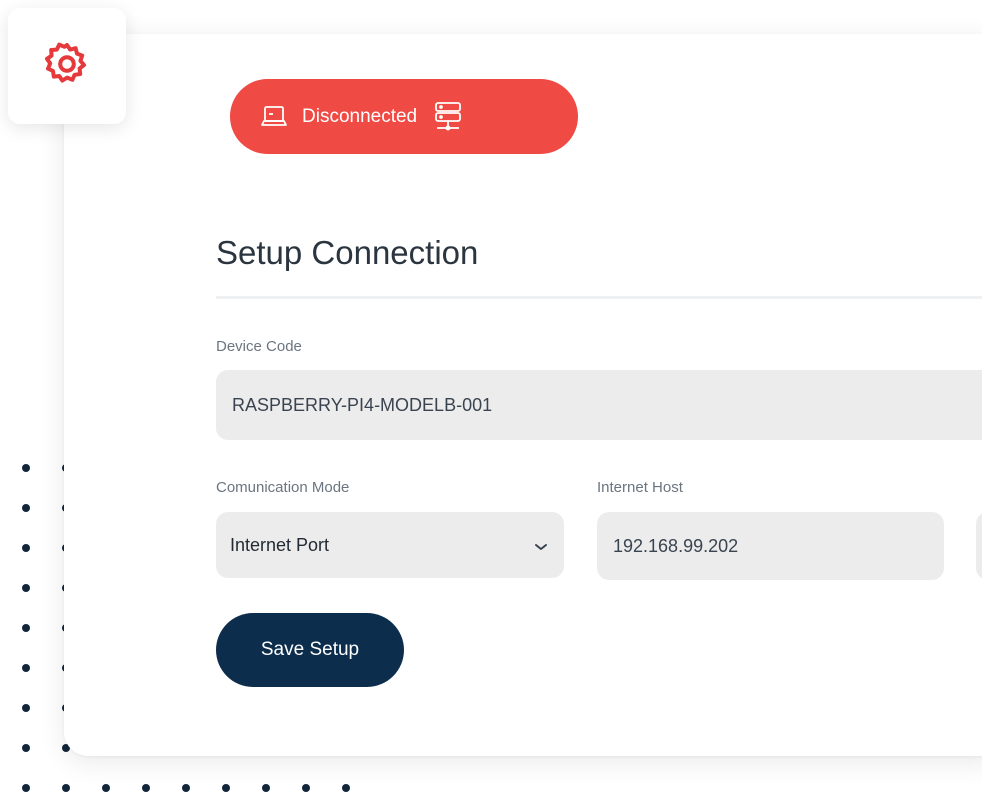  I want to click on gear-icon, so click(67, 66).